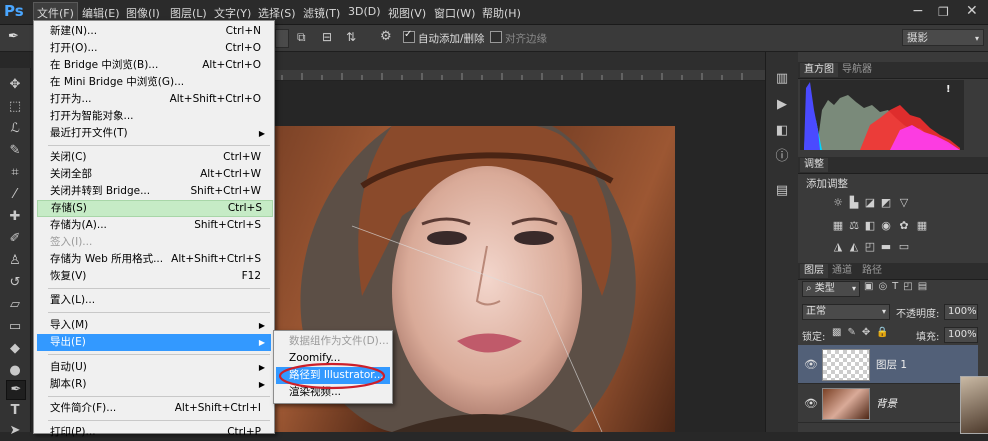 The height and width of the screenshot is (441, 988). Describe the element at coordinates (782, 131) in the screenshot. I see `brush-presets-icon: ◧` at that location.